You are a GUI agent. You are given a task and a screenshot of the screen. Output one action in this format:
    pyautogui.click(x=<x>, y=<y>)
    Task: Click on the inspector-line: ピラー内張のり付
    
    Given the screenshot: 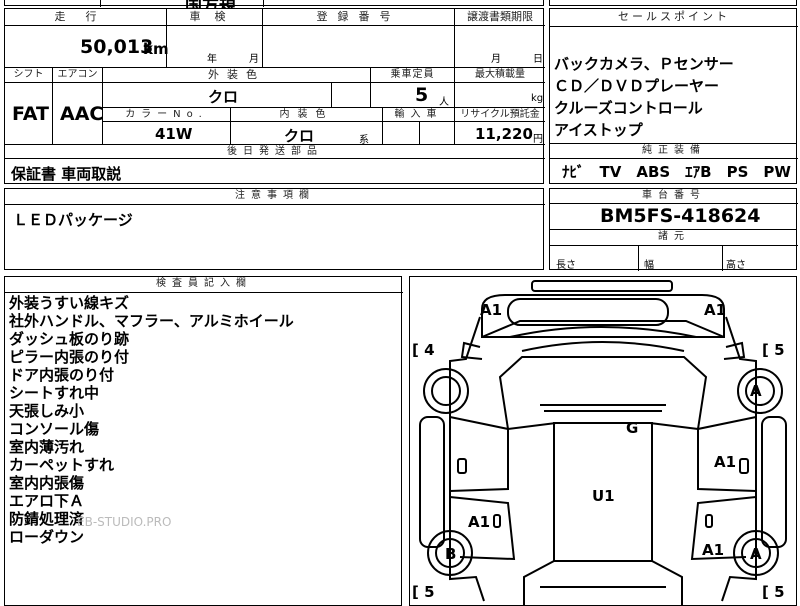 What is the action you would take?
    pyautogui.click(x=69, y=357)
    